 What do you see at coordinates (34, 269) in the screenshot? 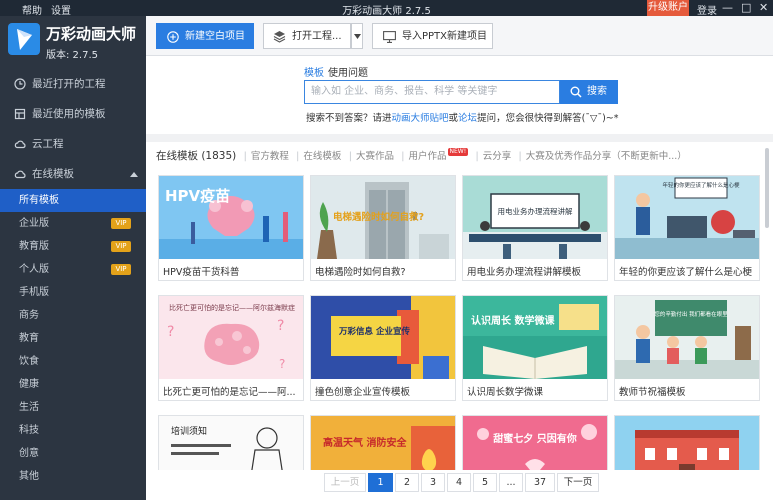
I see `subnav-label: 个人版` at bounding box center [34, 269].